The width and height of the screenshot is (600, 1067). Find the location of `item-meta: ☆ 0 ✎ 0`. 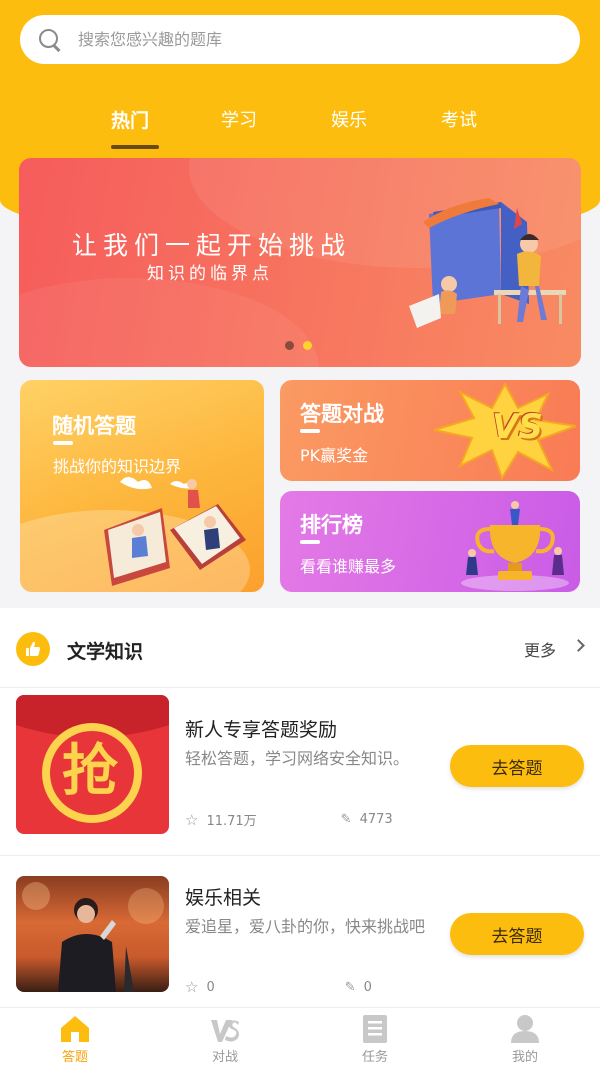

item-meta: ☆ 0 ✎ 0 is located at coordinates (278, 987).